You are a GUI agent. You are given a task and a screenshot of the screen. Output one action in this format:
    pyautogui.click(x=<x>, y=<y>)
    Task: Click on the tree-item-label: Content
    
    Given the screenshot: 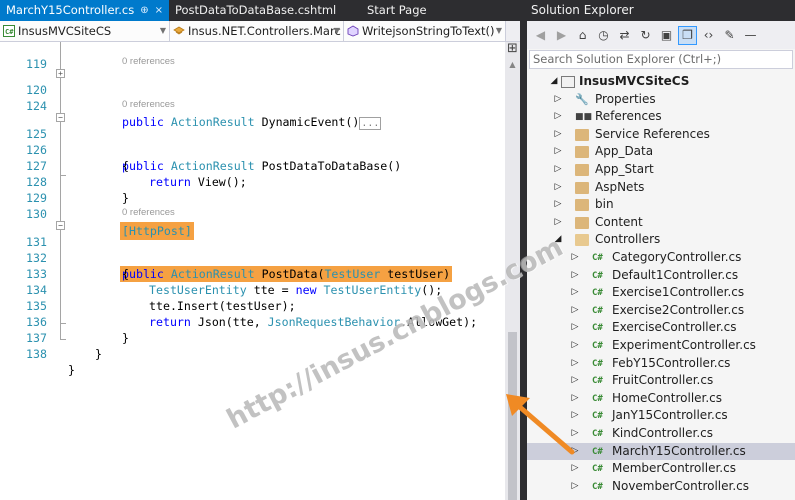 What is the action you would take?
    pyautogui.click(x=619, y=221)
    